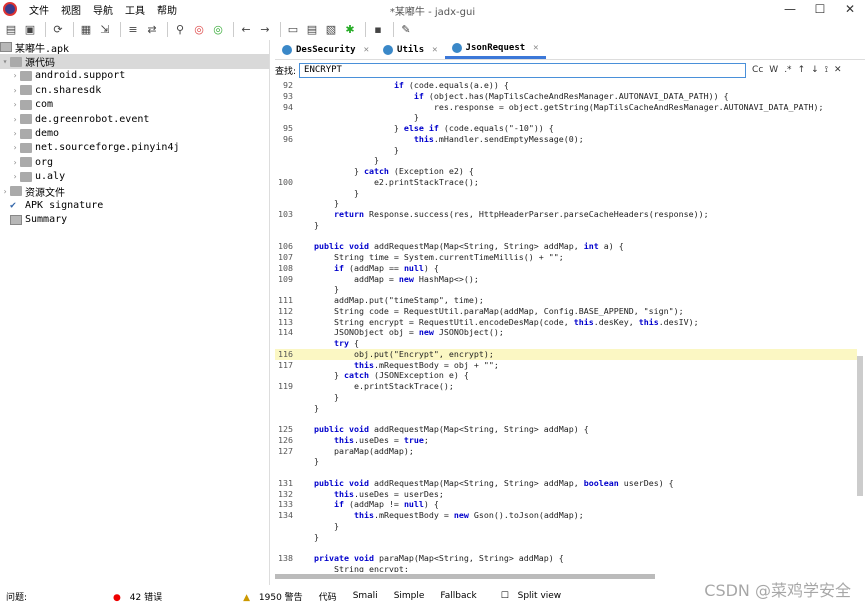 Image resolution: width=865 pixels, height=605 pixels. I want to click on tree-package: › demo, so click(134, 133).